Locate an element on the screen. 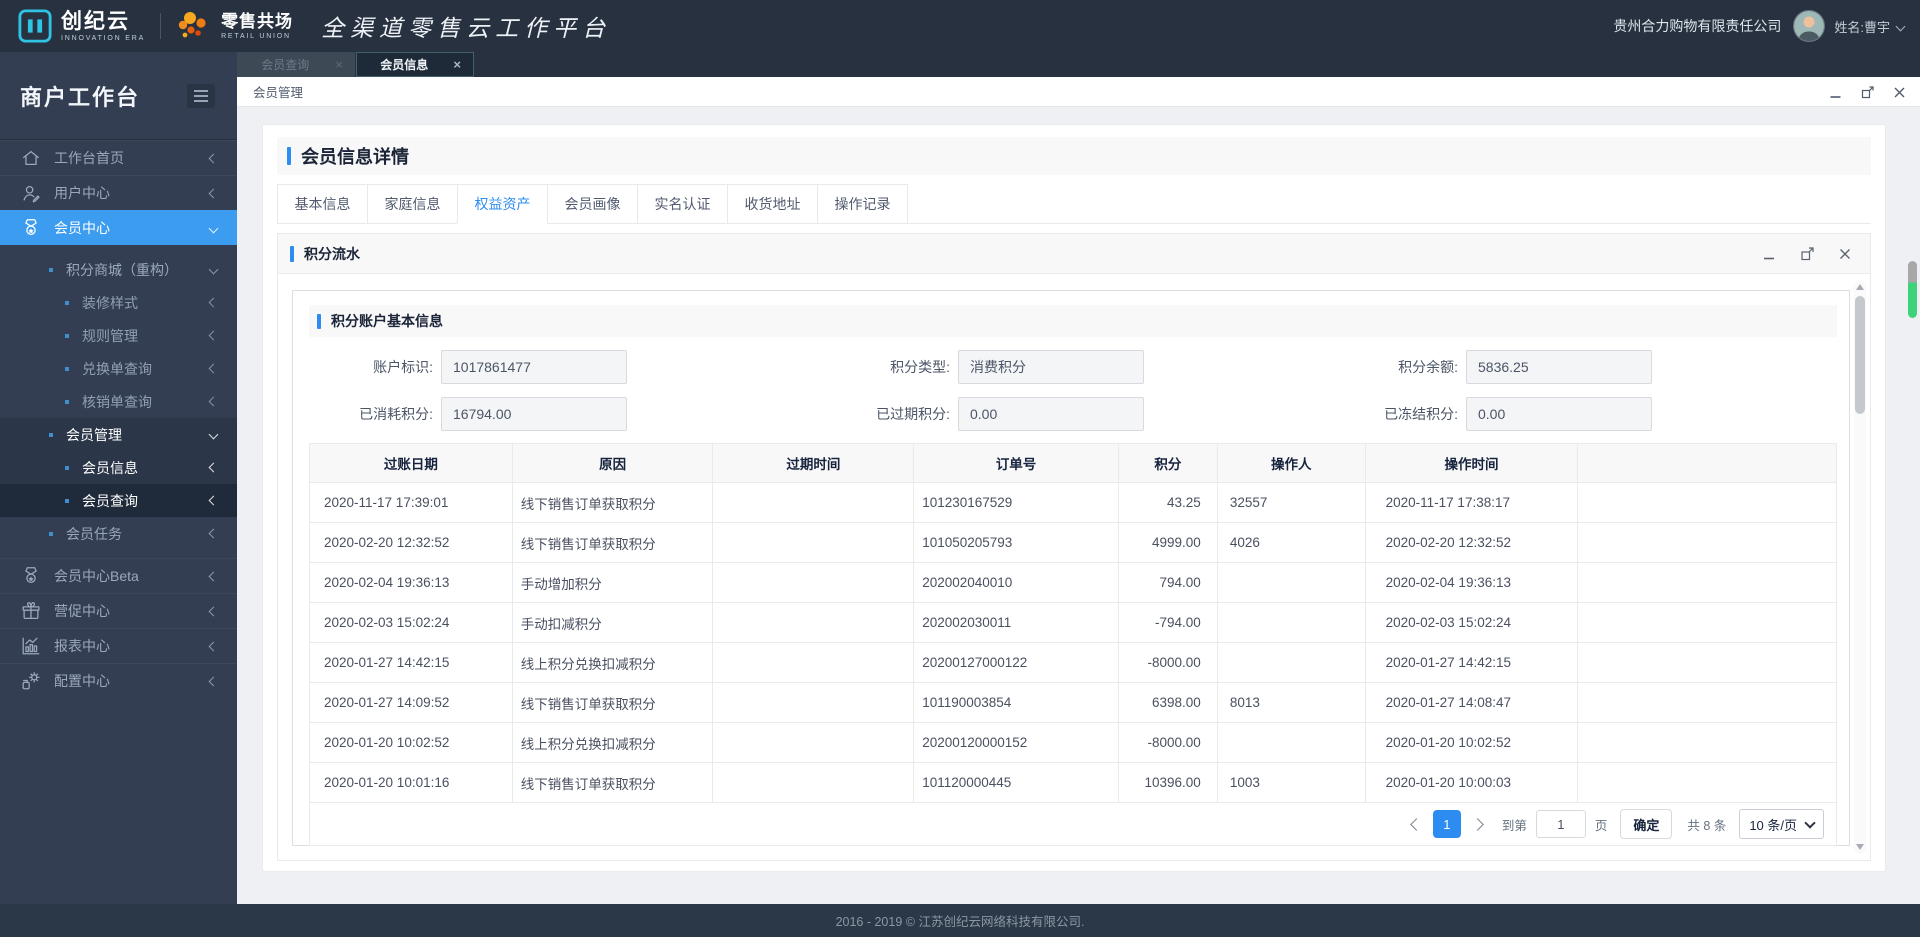 The width and height of the screenshot is (1920, 937). column-header: 订单号 is located at coordinates (1016, 463).